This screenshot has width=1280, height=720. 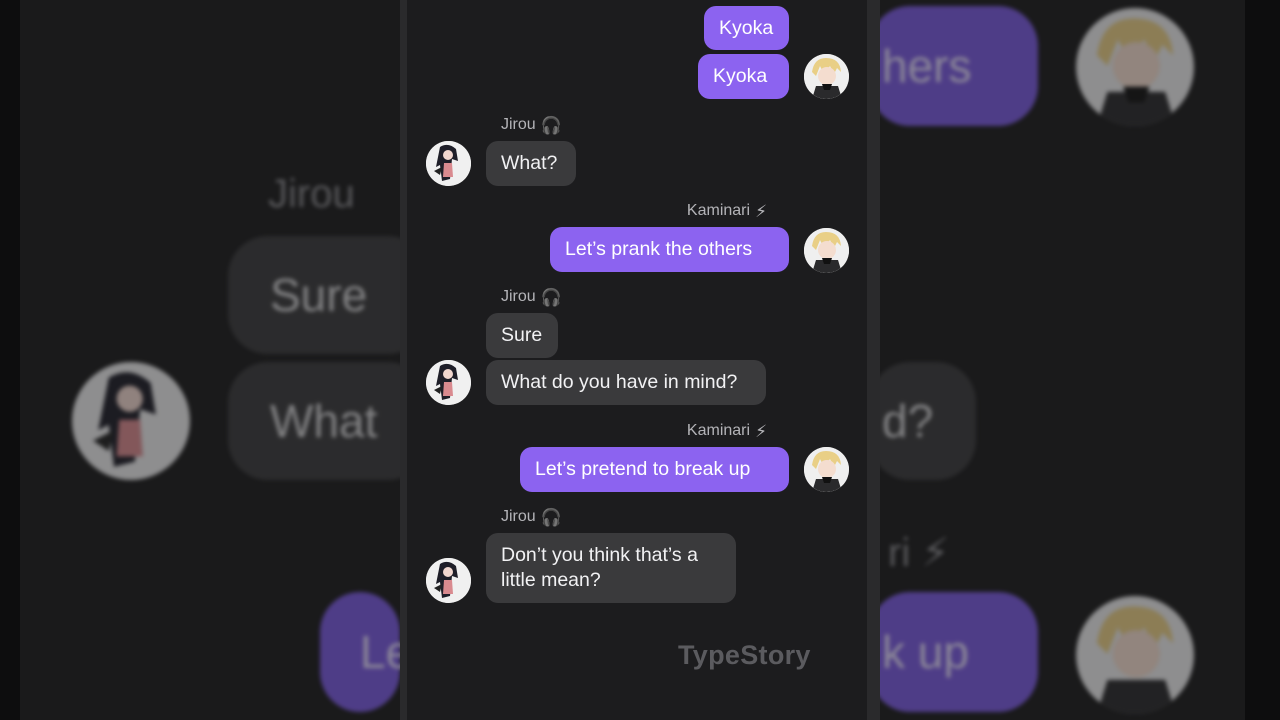 What do you see at coordinates (954, 66) in the screenshot?
I see `background-bubble: hers` at bounding box center [954, 66].